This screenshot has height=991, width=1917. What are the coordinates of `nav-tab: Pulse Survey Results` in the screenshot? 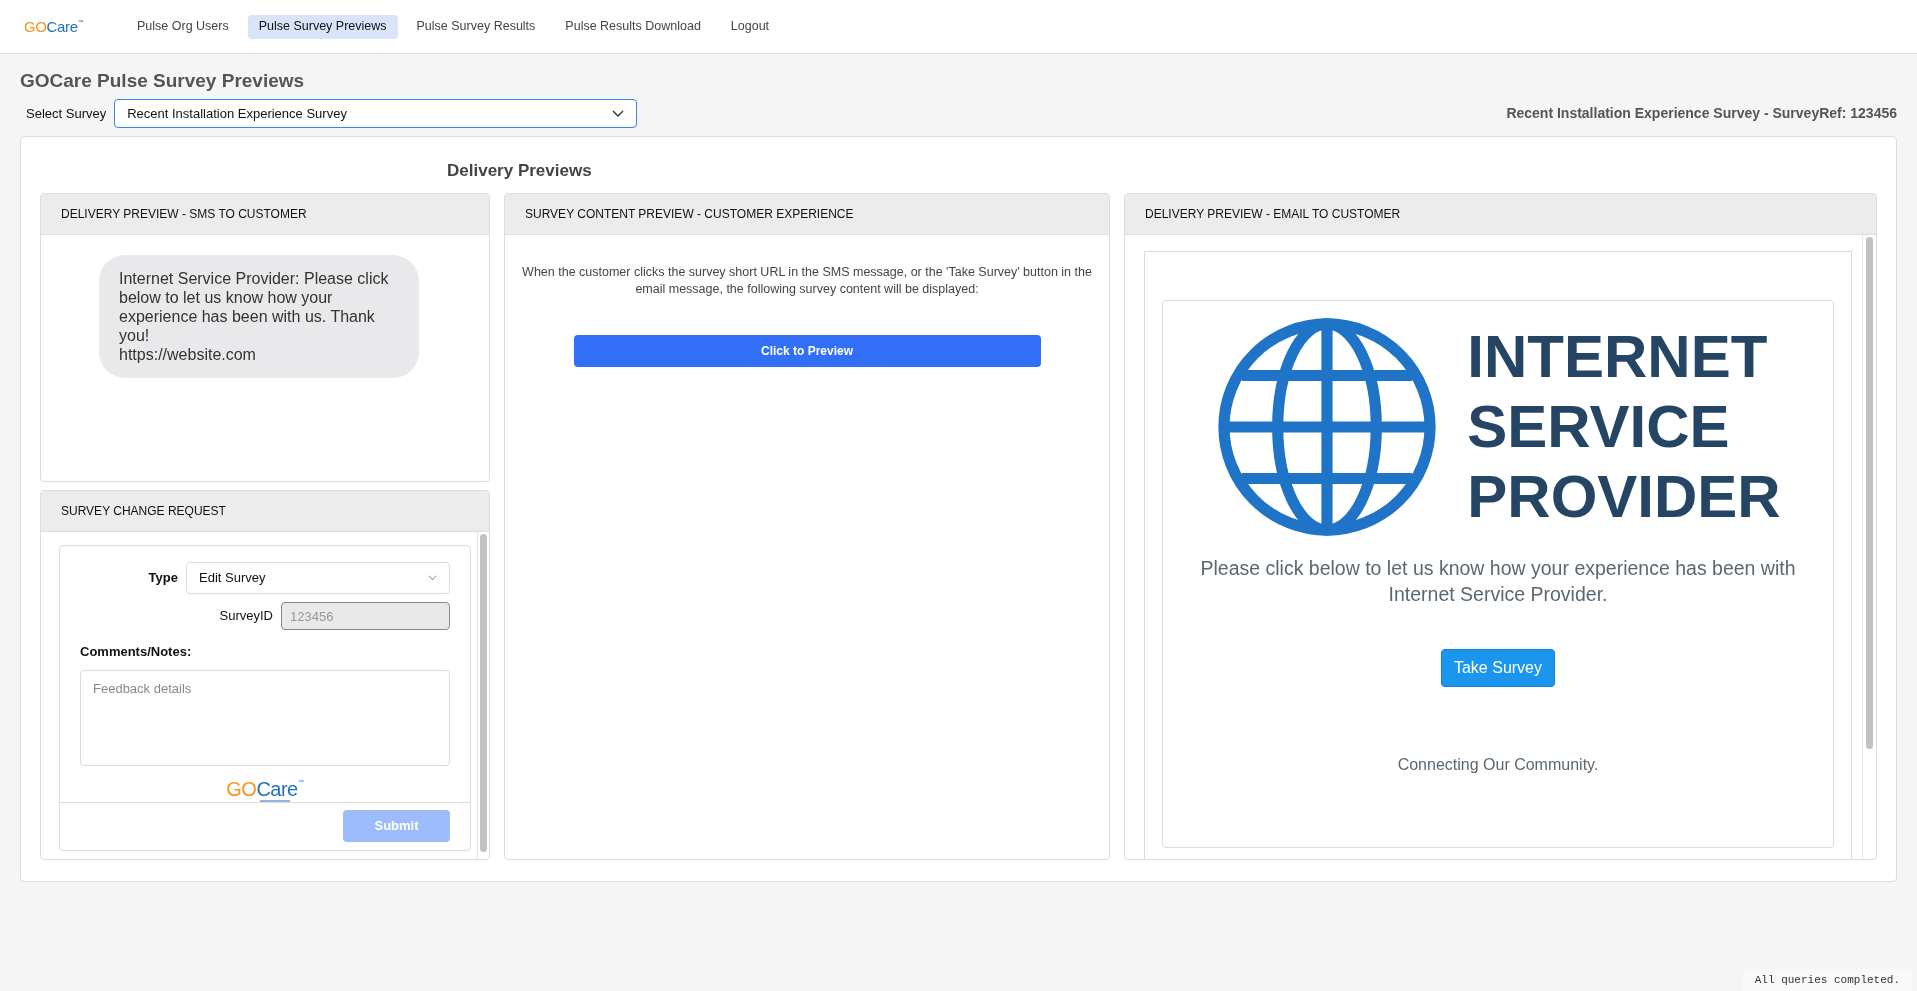 It's located at (476, 26).